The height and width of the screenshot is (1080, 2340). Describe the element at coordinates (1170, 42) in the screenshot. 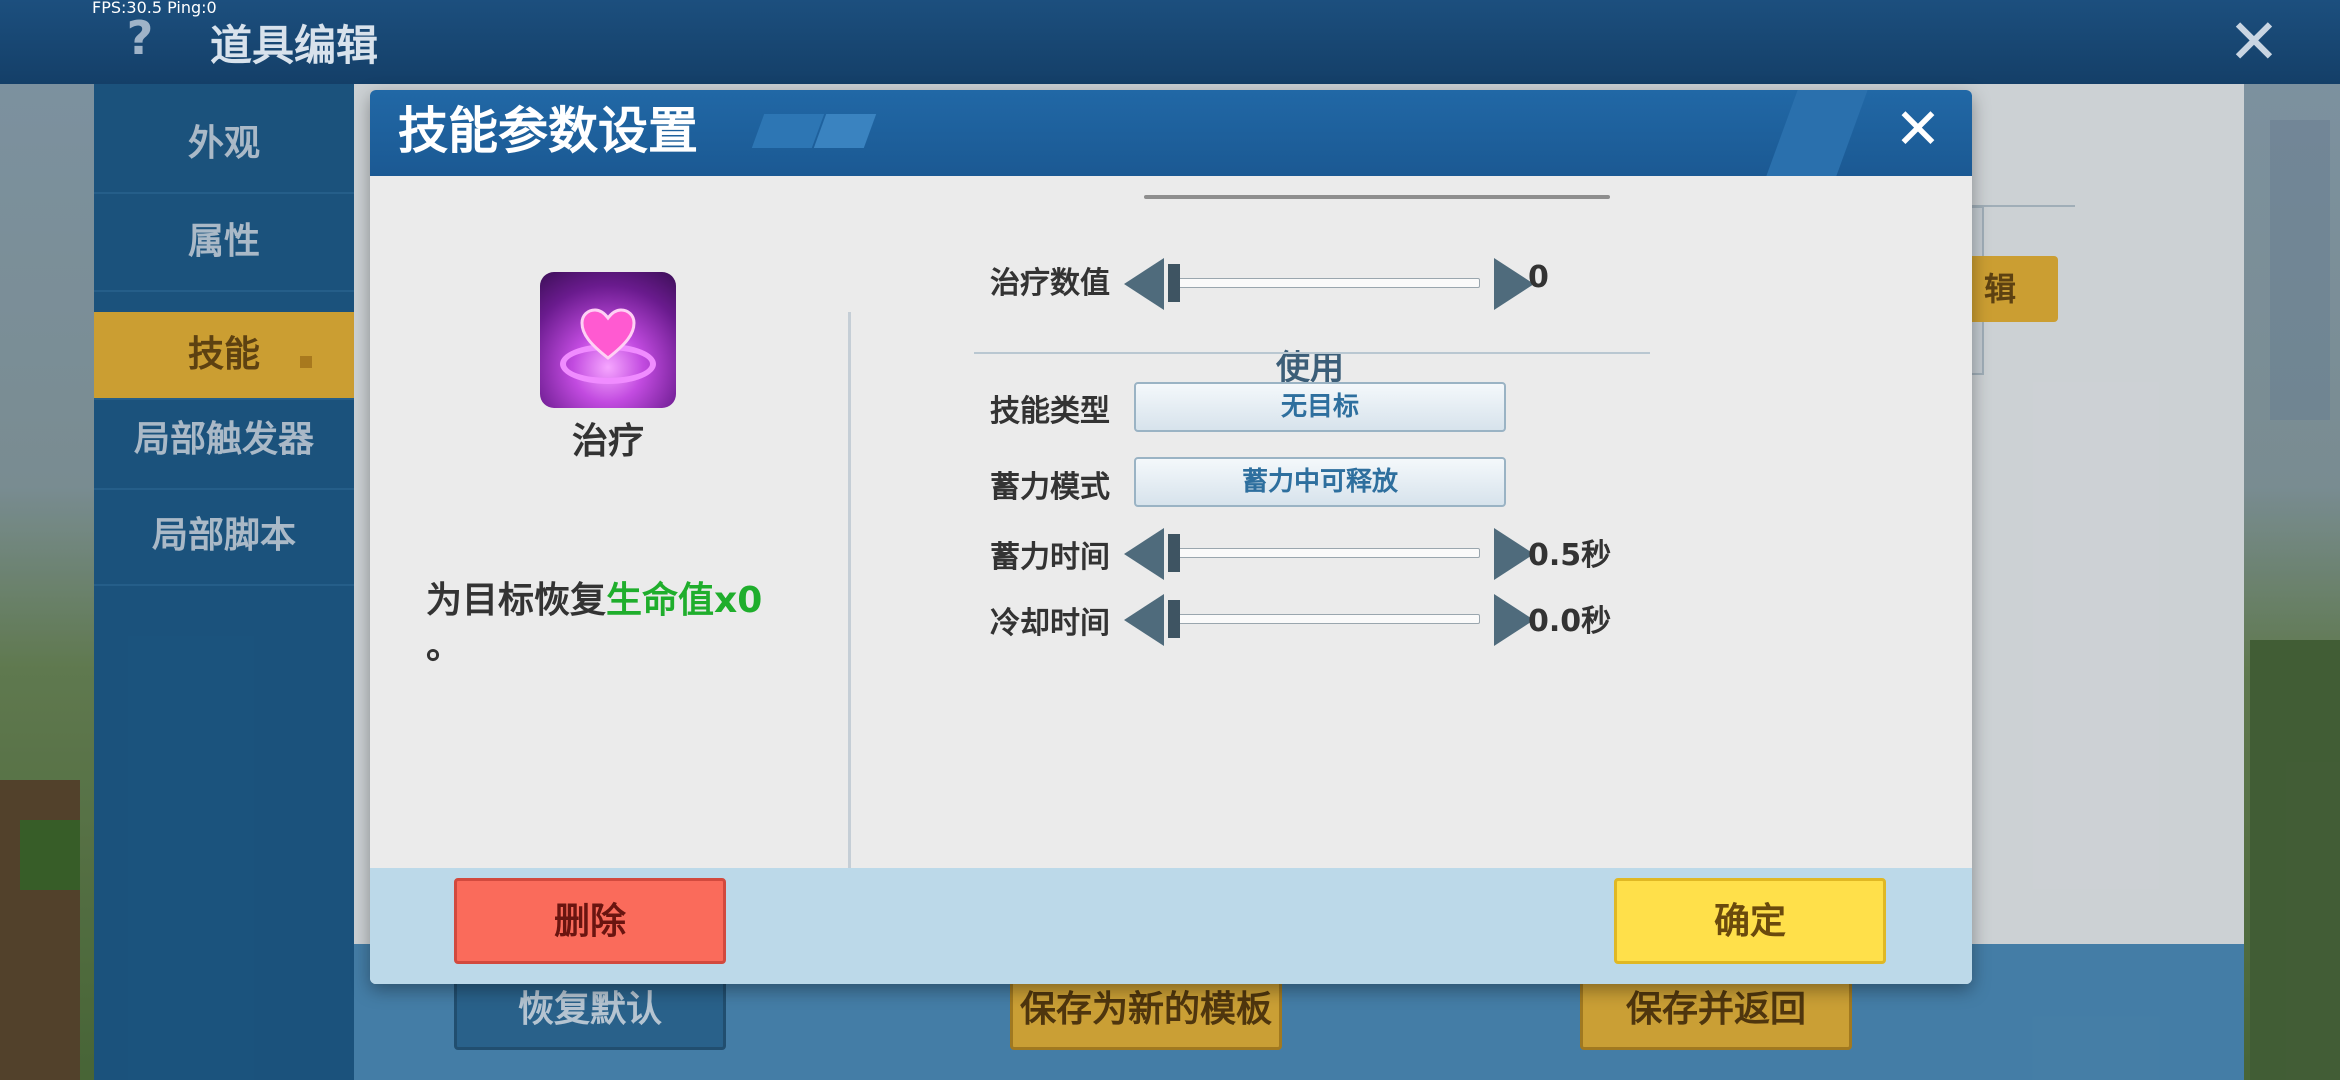

I see `title-bar: FPS:30.5 Ping:0 ? 道具编辑 ✕` at that location.